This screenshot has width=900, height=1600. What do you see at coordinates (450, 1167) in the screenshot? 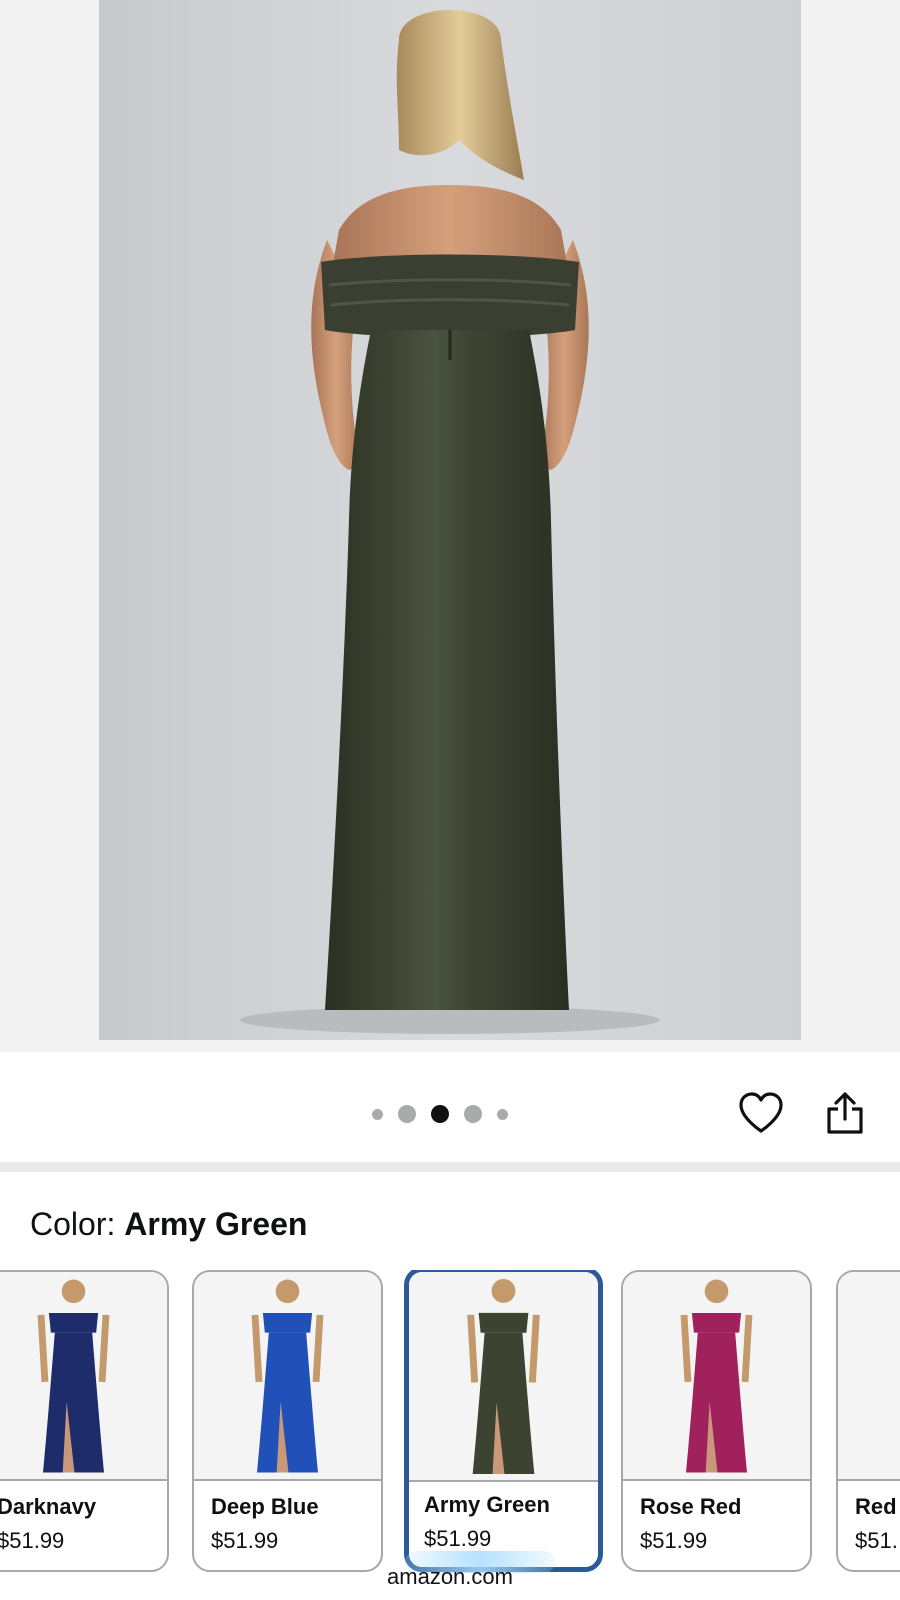
I see `section-divider` at bounding box center [450, 1167].